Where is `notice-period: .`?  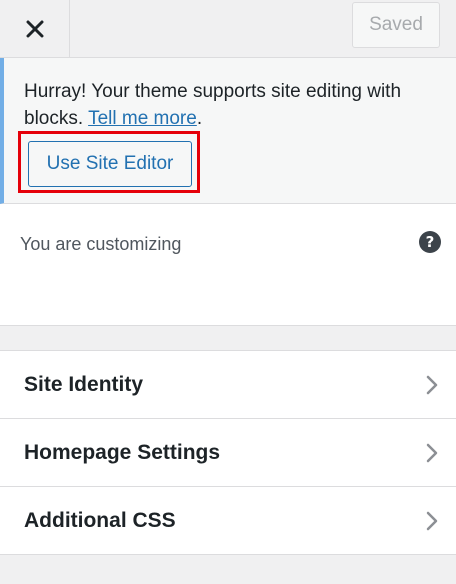 notice-period: . is located at coordinates (199, 118).